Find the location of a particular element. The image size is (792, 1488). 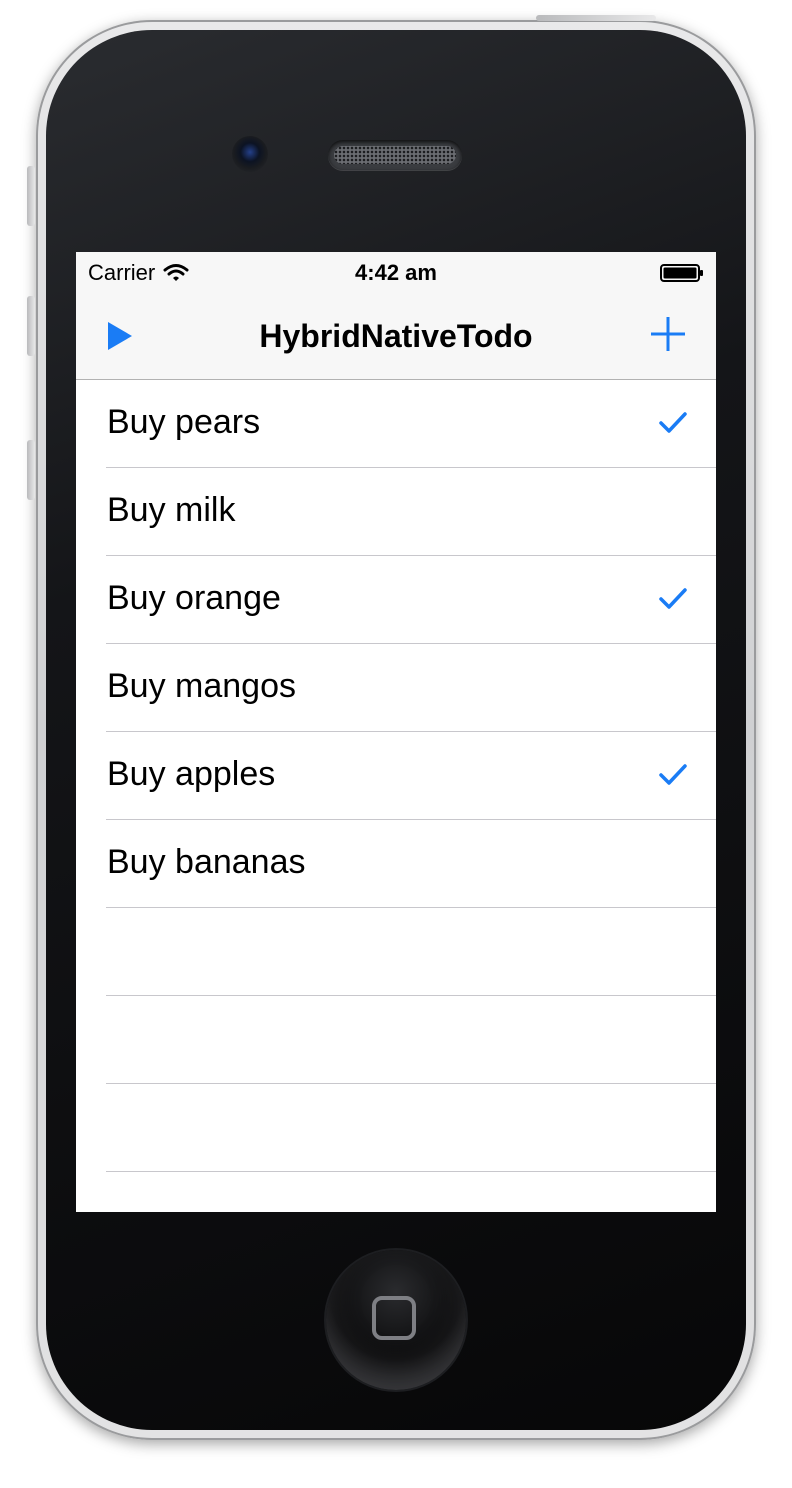

todo-label: Buy pears is located at coordinates (184, 422).